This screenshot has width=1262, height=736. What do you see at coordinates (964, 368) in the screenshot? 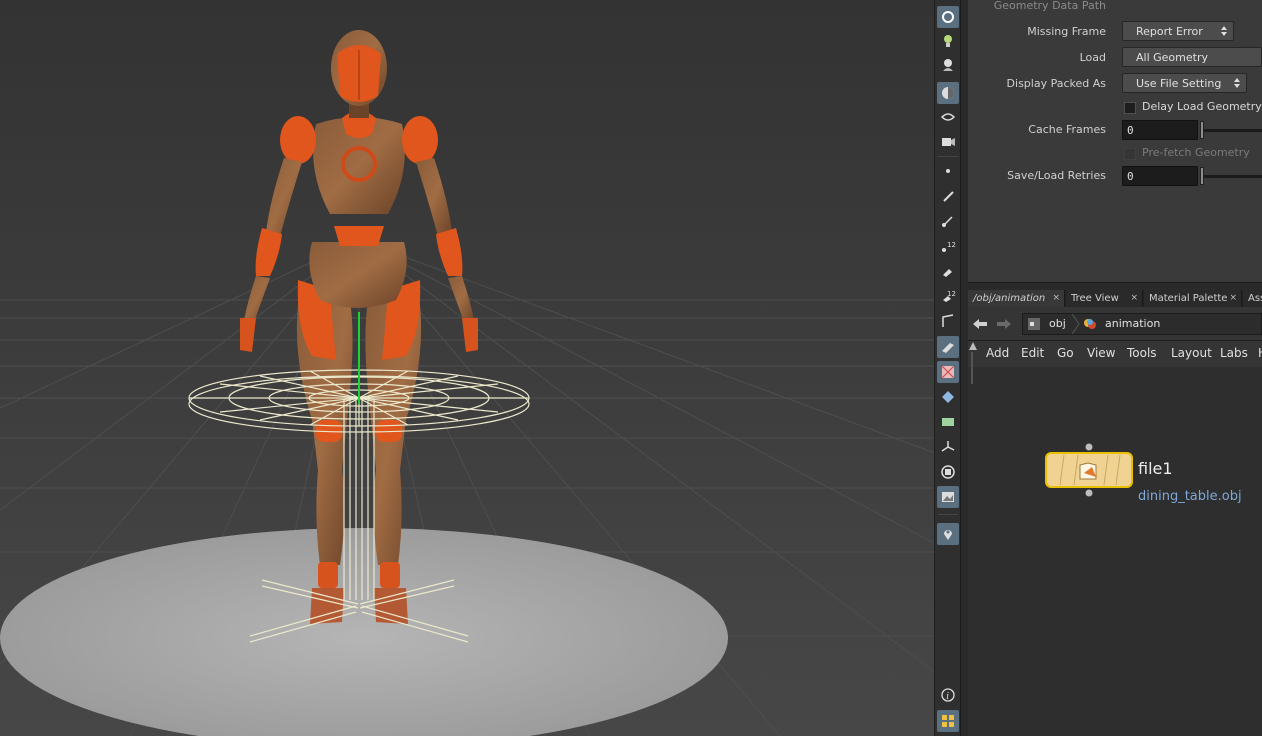
I see `vertical-splitter` at bounding box center [964, 368].